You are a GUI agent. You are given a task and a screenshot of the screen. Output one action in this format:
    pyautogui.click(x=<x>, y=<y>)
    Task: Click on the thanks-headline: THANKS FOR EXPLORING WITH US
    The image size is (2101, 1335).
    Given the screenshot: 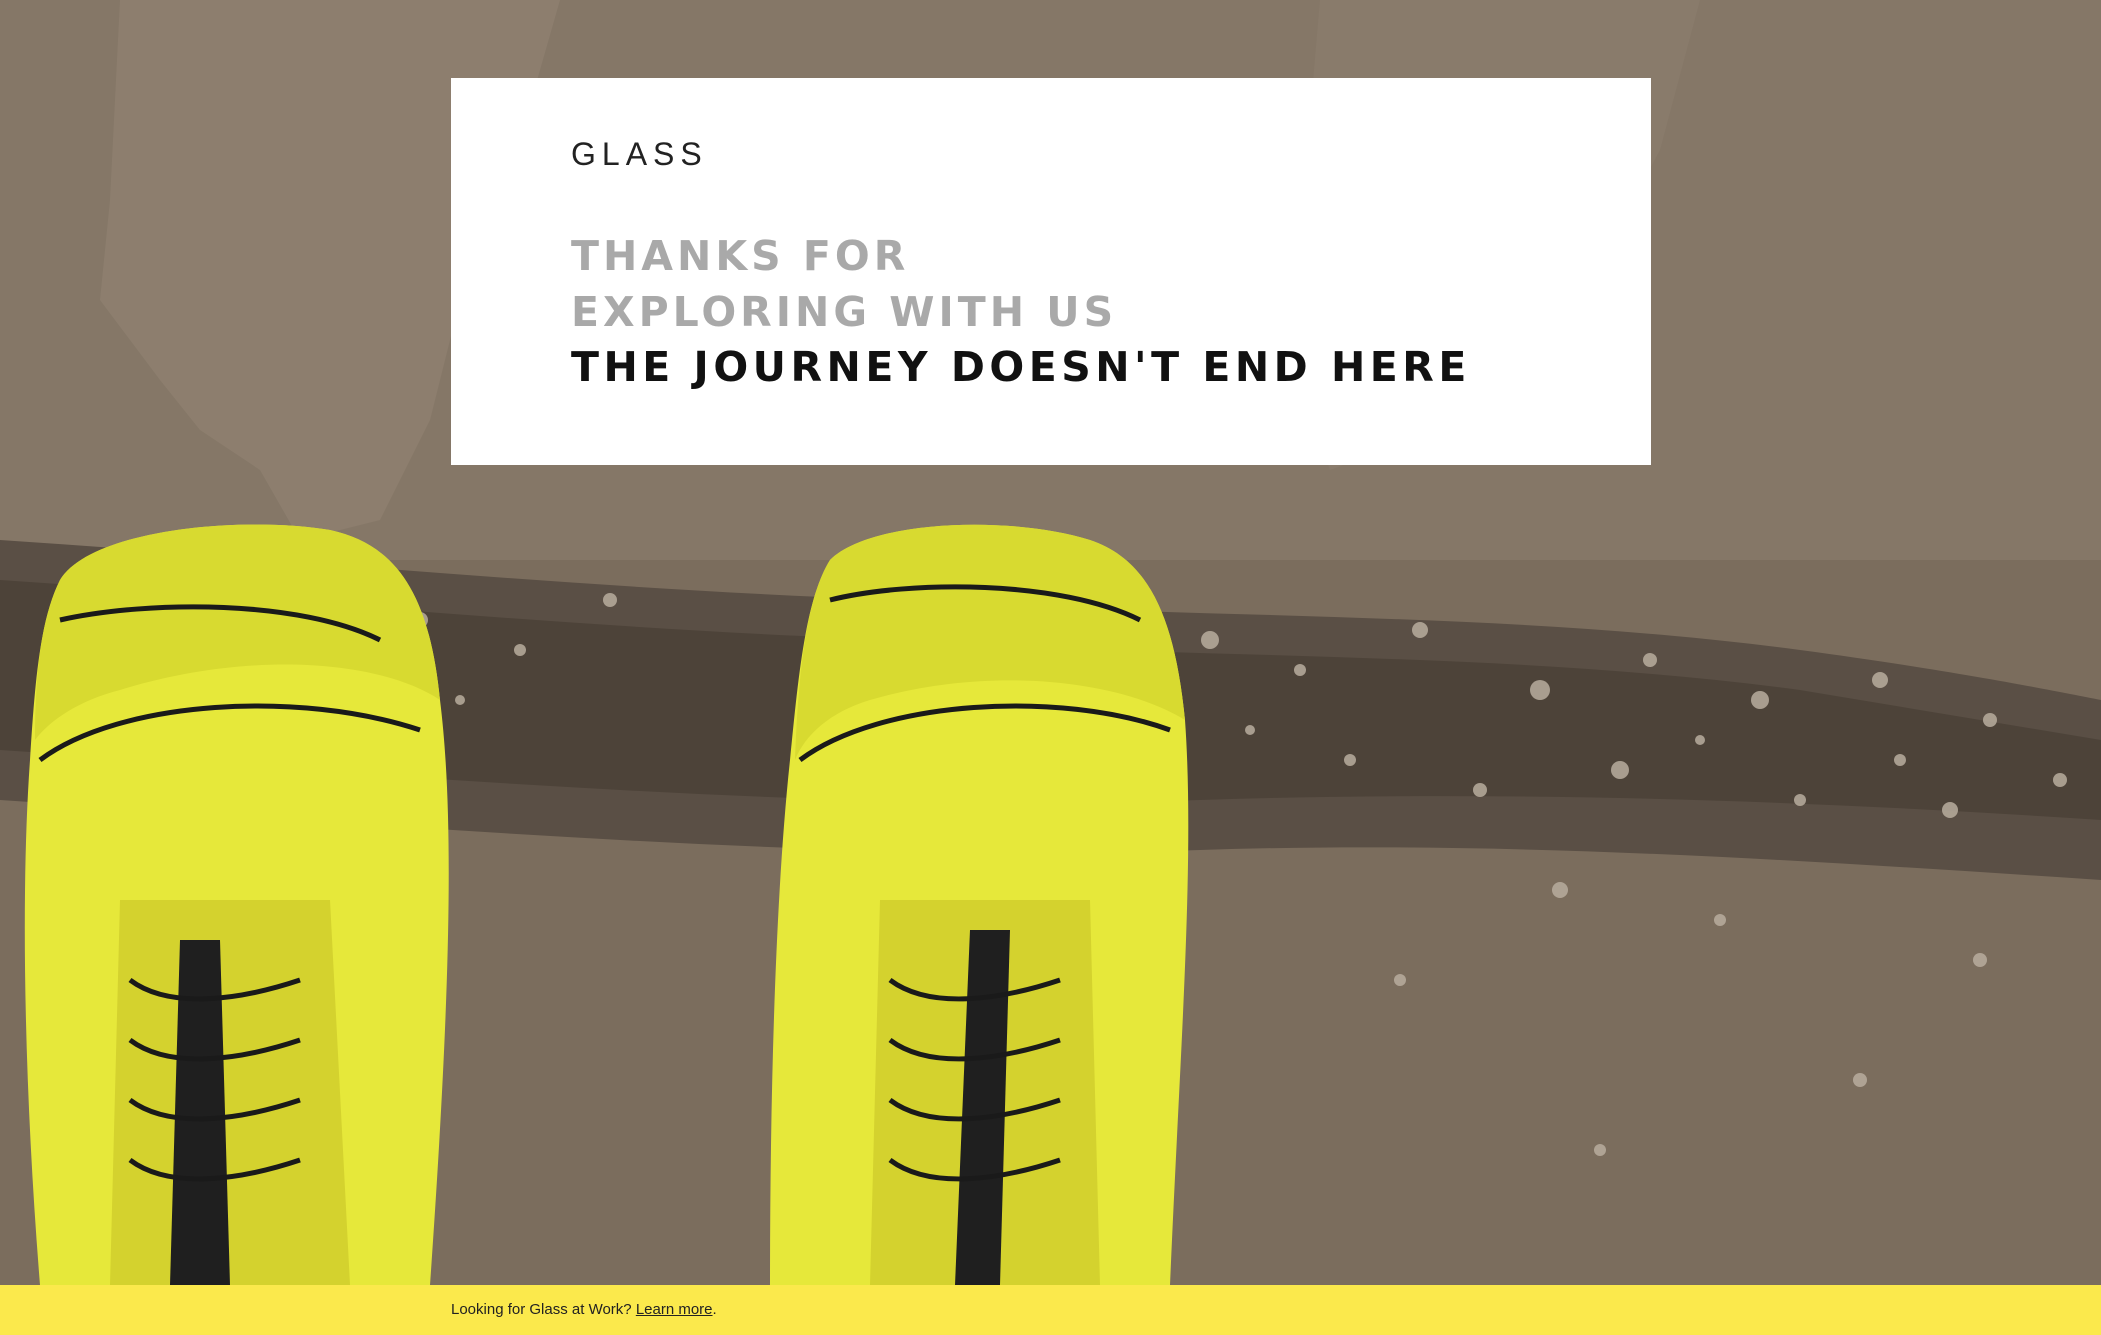 What is the action you would take?
    pyautogui.click(x=844, y=284)
    